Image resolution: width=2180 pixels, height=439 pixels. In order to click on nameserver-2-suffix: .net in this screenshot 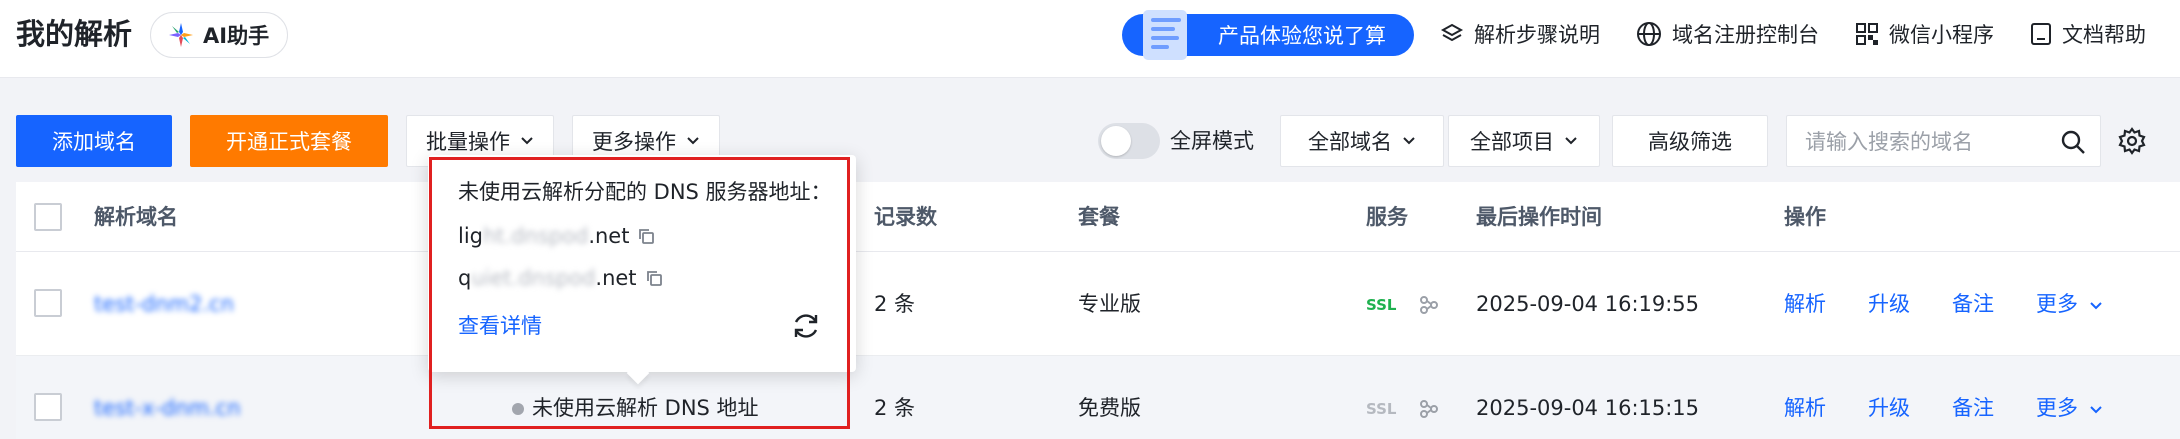, I will do `click(616, 278)`.